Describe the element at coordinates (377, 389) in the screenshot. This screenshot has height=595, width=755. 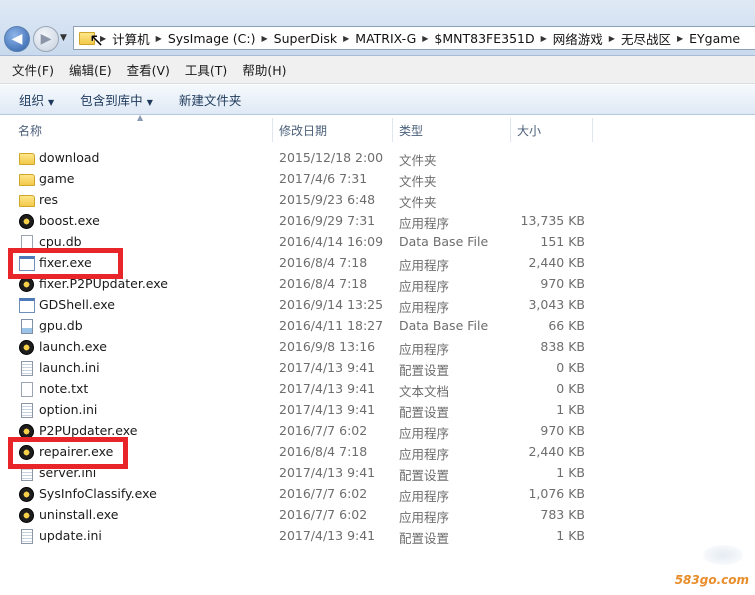
I see `file-row: note.txt 2017/4/13 9:41 文本文档 0 KB` at that location.